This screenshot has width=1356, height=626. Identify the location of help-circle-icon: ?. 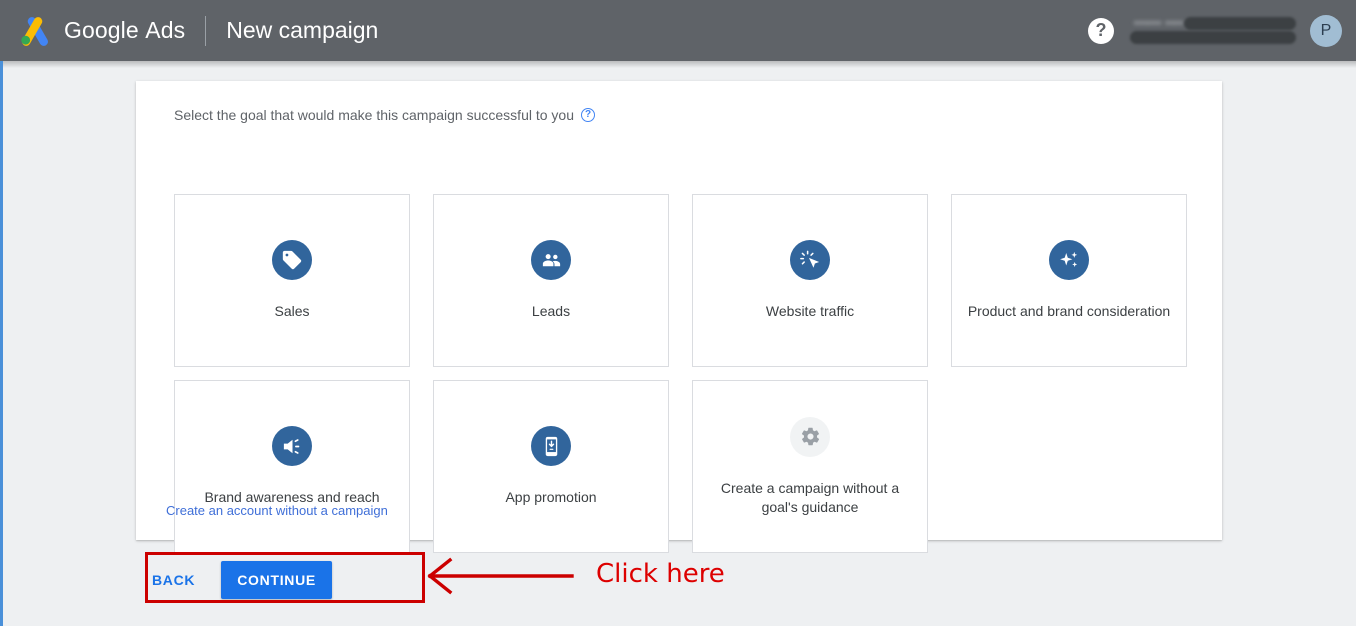
(588, 115).